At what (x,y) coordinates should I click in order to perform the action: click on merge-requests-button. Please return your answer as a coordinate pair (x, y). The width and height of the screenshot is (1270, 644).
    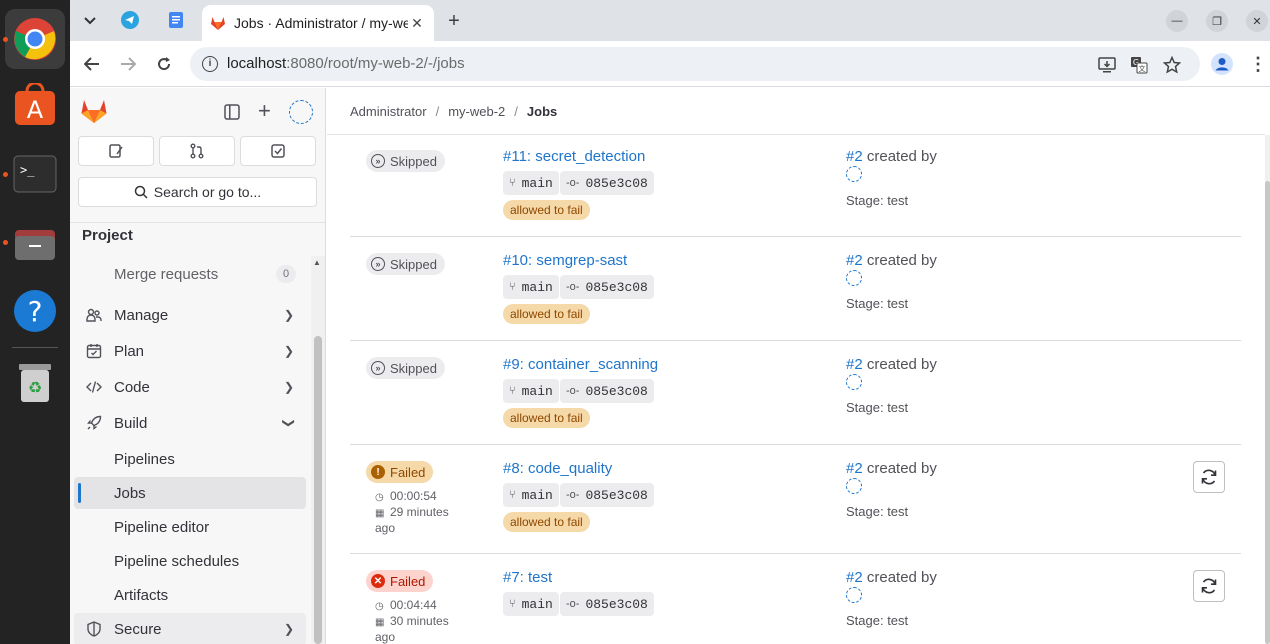
    Looking at the image, I should click on (197, 151).